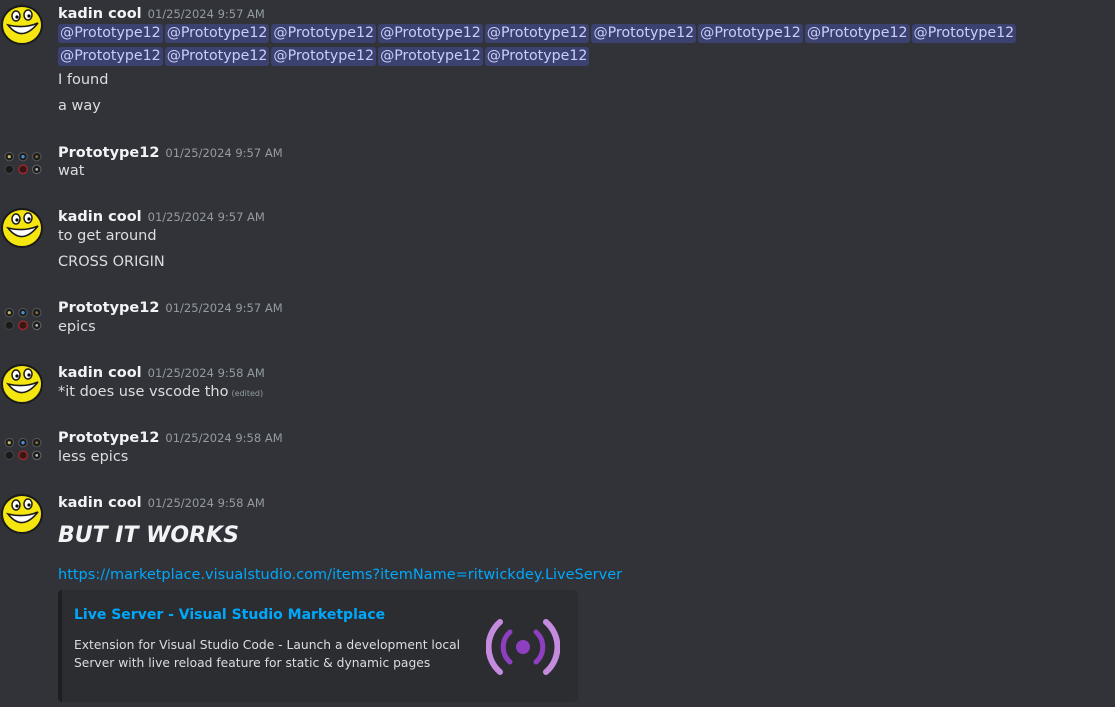 The height and width of the screenshot is (707, 1115). What do you see at coordinates (107, 236) in the screenshot?
I see `message-text: to get around` at bounding box center [107, 236].